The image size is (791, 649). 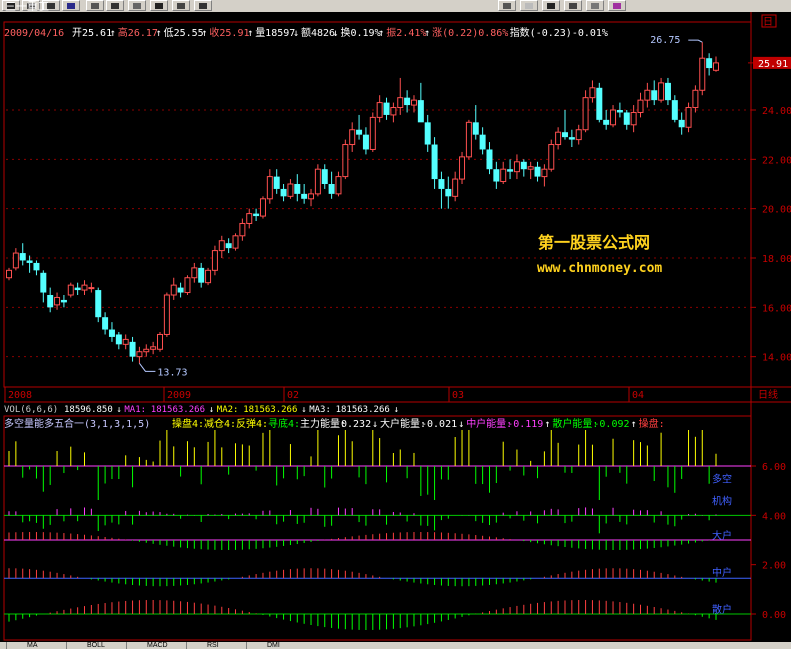 What do you see at coordinates (773, 64) in the screenshot?
I see `current-price-label: 25.91` at bounding box center [773, 64].